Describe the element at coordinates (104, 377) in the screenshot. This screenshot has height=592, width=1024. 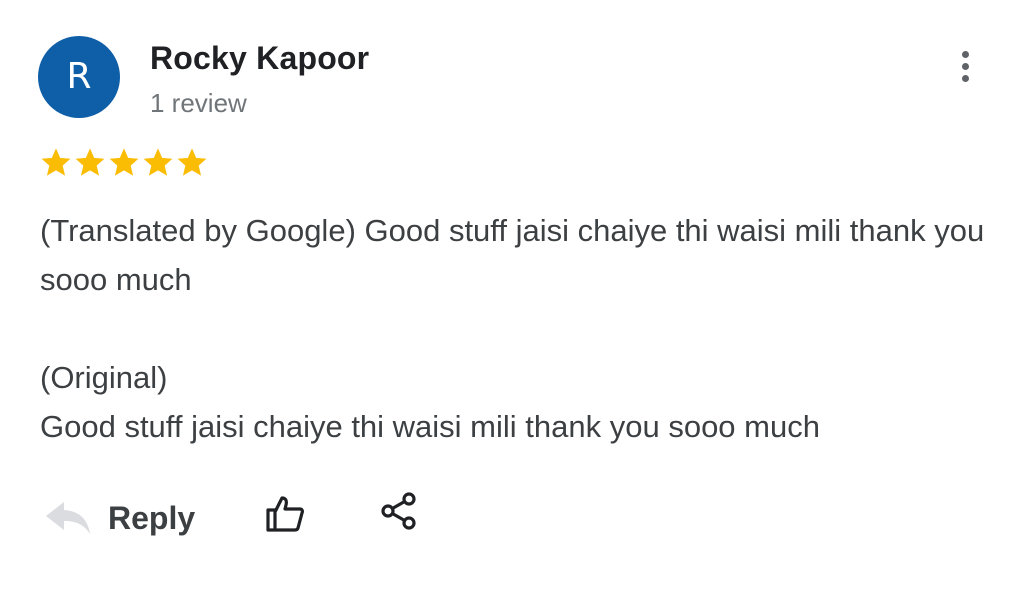
I see `original-label: (Original)` at that location.